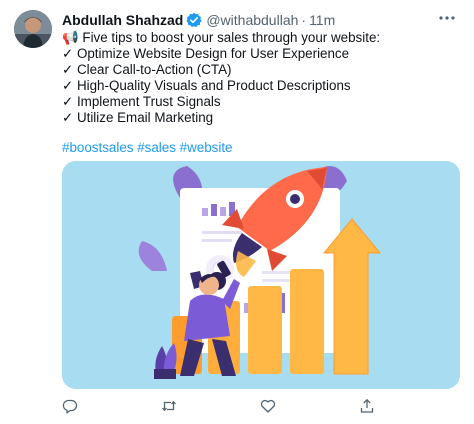  What do you see at coordinates (206, 147) in the screenshot?
I see `hashtag-website: #website` at bounding box center [206, 147].